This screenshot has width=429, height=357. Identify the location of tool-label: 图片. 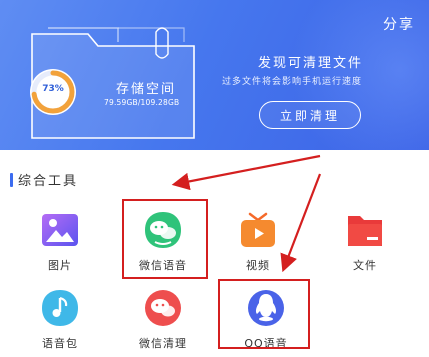
(60, 265).